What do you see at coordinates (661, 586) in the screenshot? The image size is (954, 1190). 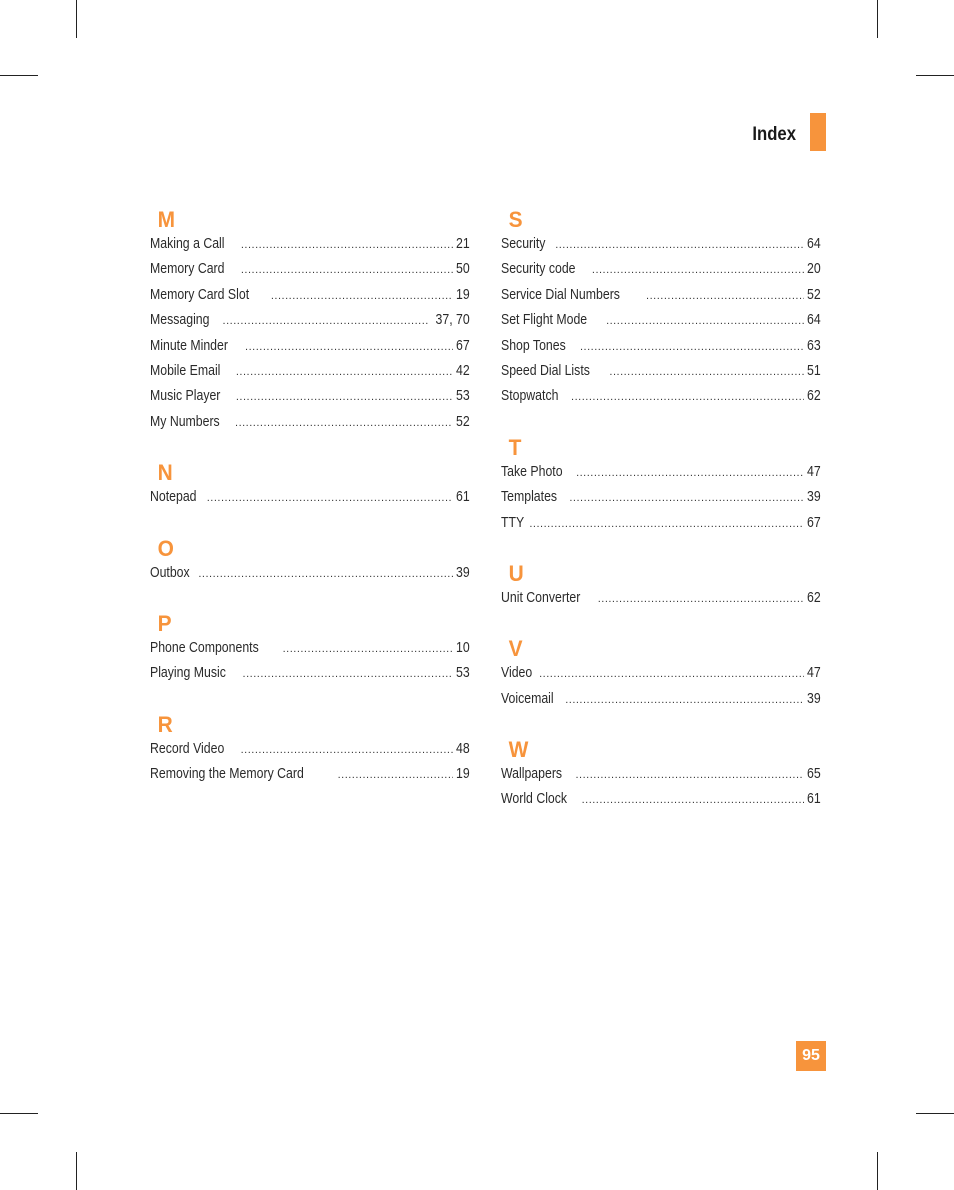 I see `index-section-u: U Unit Converter 62` at bounding box center [661, 586].